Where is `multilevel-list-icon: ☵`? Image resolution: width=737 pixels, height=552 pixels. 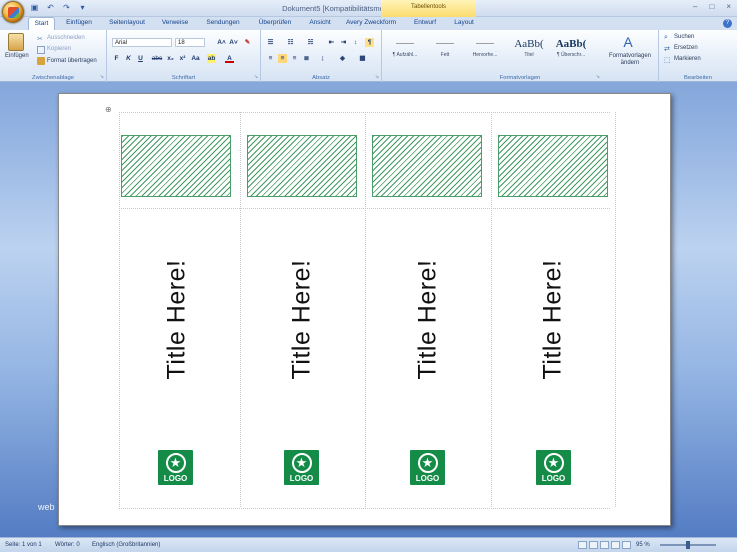
multilevel-list-icon: ☵ is located at coordinates (310, 42).